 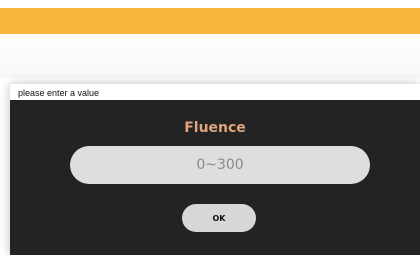 What do you see at coordinates (215, 92) in the screenshot?
I see `dialog-titlebar: please enter a value` at bounding box center [215, 92].